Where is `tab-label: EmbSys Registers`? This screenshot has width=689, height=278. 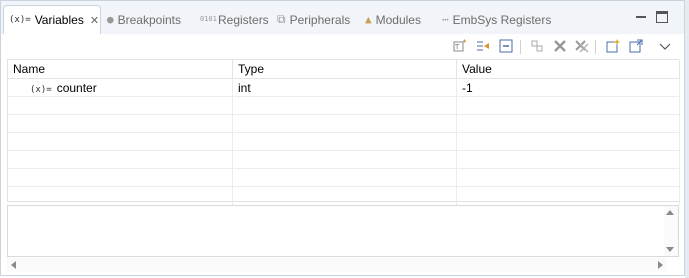
tab-label: EmbSys Registers is located at coordinates (502, 19).